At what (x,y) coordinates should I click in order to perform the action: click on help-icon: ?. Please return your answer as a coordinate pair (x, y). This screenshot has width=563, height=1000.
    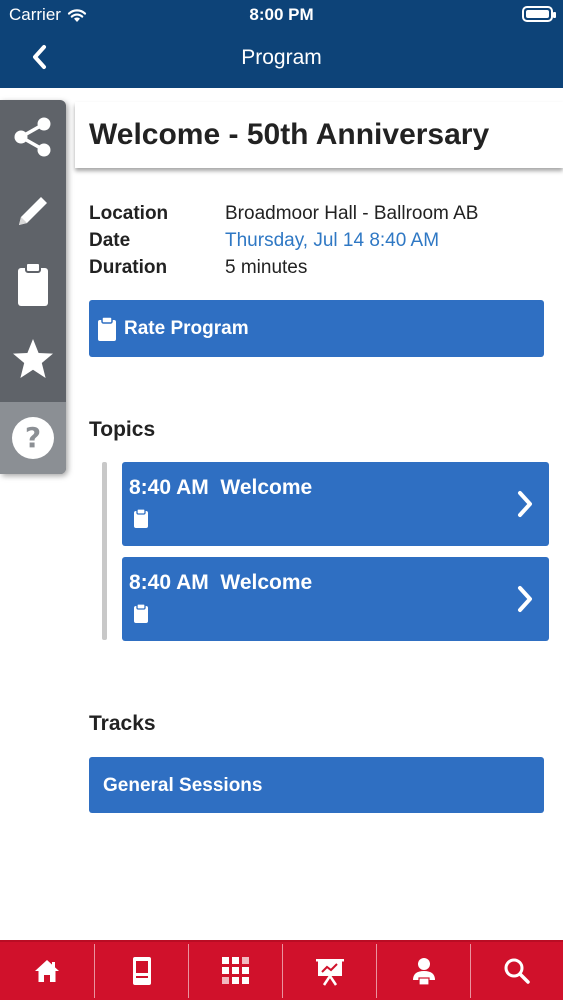
    Looking at the image, I should click on (33, 438).